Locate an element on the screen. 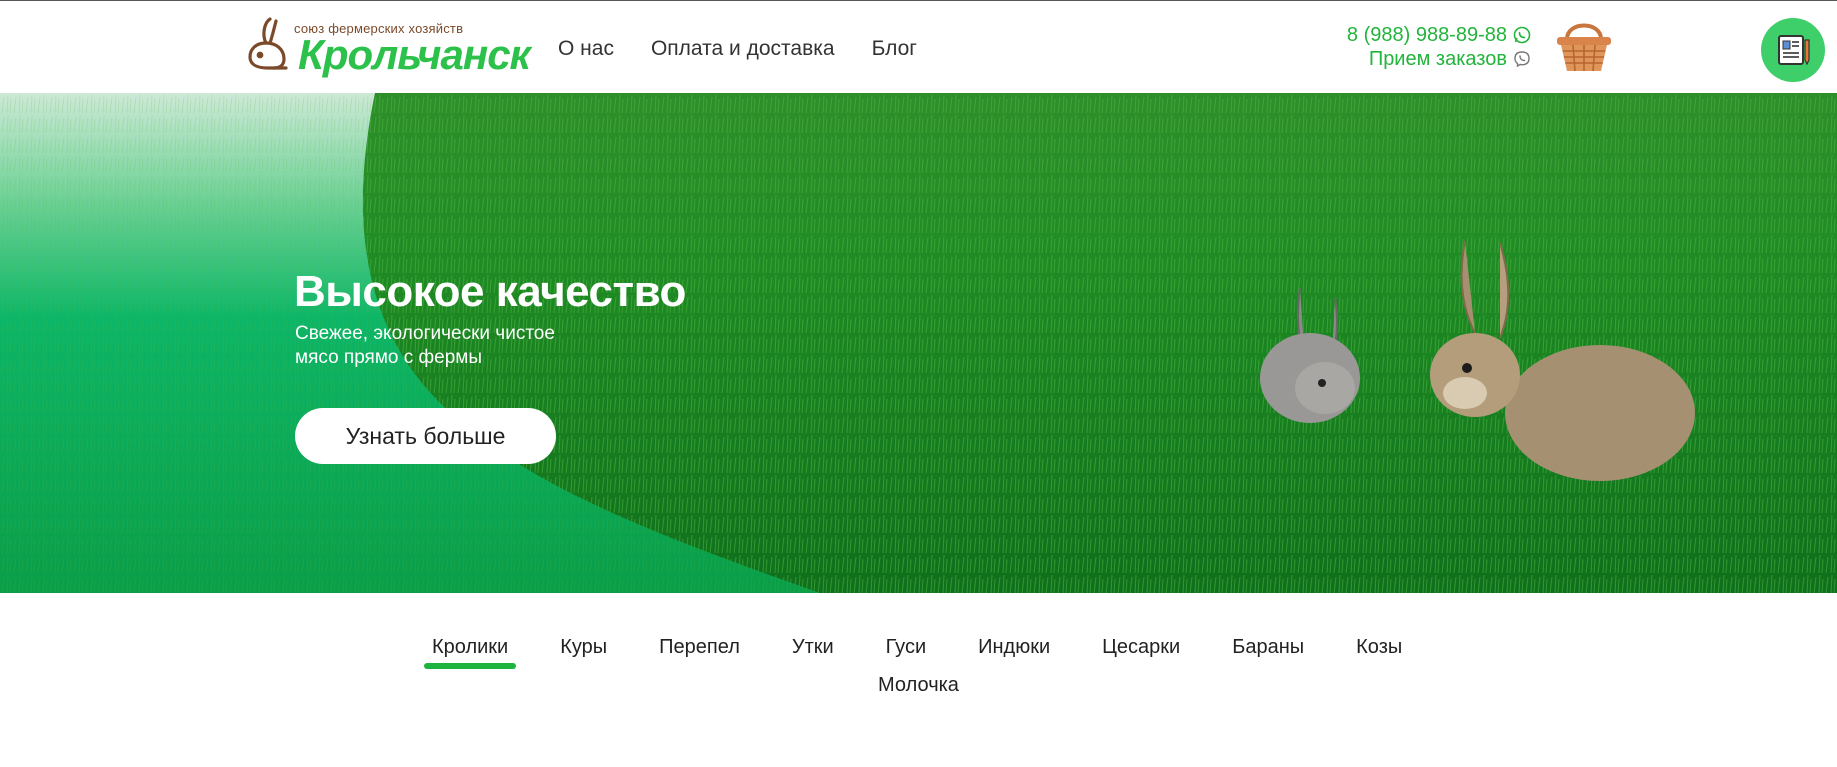  hero-subtitle-line-1: Свежее, экологически чистое is located at coordinates (425, 333).